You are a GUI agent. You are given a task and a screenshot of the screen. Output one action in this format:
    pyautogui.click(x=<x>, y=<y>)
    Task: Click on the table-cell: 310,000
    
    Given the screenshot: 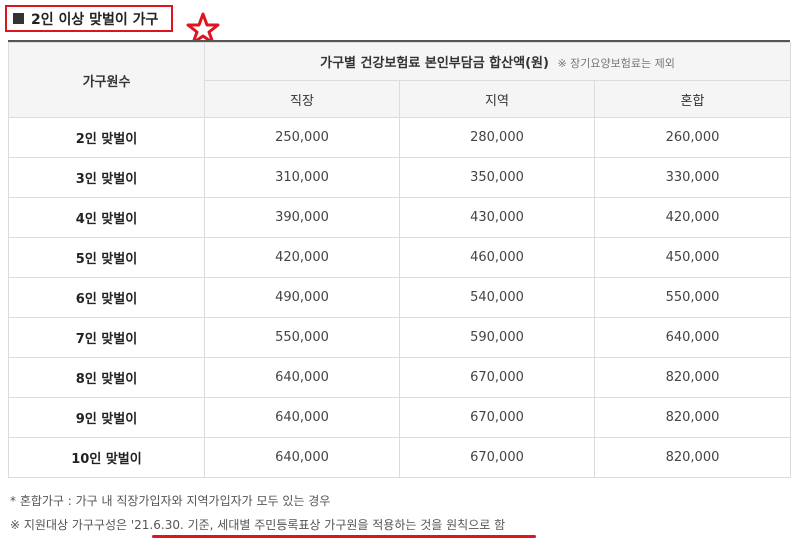 What is the action you would take?
    pyautogui.click(x=302, y=177)
    